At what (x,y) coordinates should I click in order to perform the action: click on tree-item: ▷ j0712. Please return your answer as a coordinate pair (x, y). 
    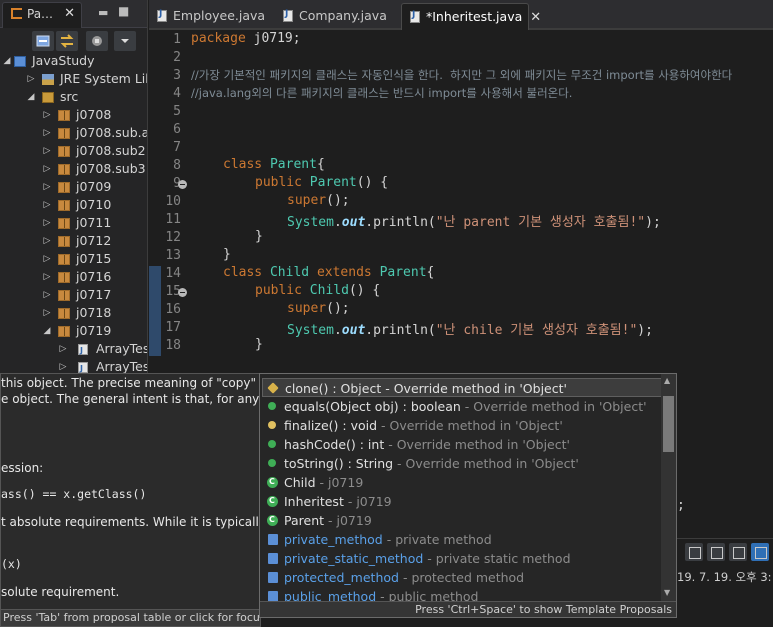
    Looking at the image, I should click on (73, 241).